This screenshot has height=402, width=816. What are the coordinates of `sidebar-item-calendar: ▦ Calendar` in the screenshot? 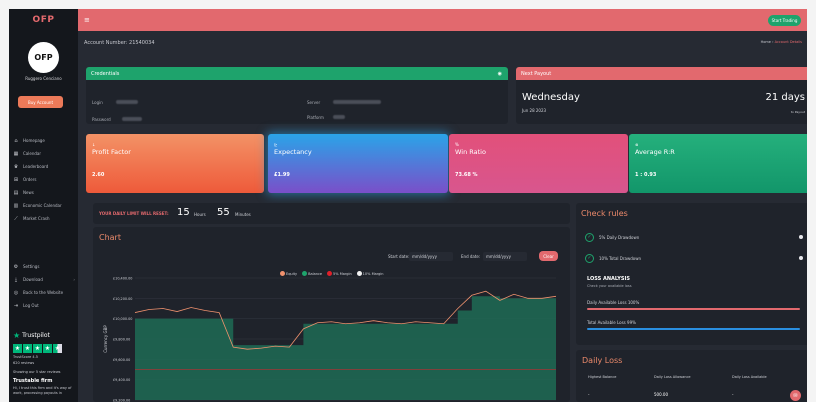 It's located at (44, 153).